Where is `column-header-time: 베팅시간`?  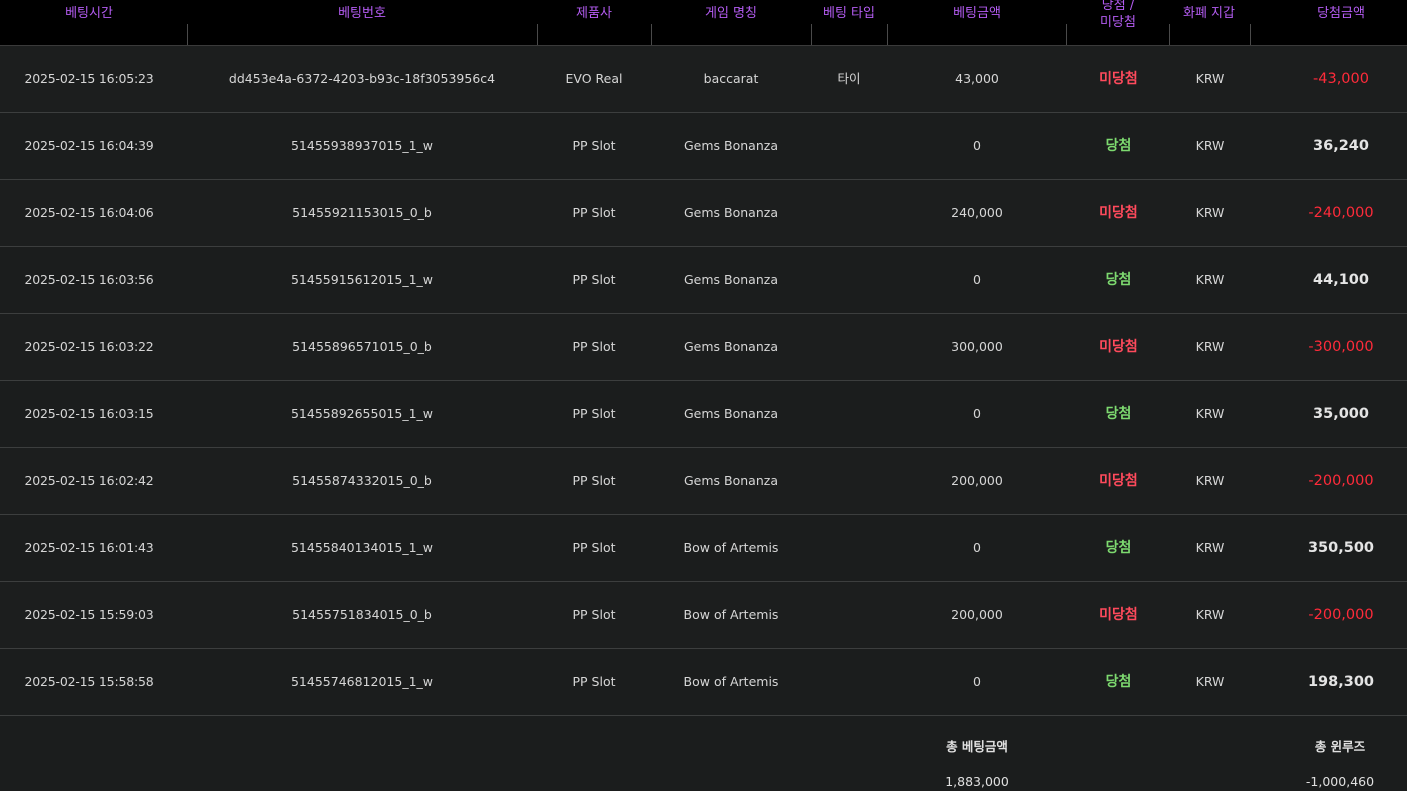 column-header-time: 베팅시간 is located at coordinates (89, 22).